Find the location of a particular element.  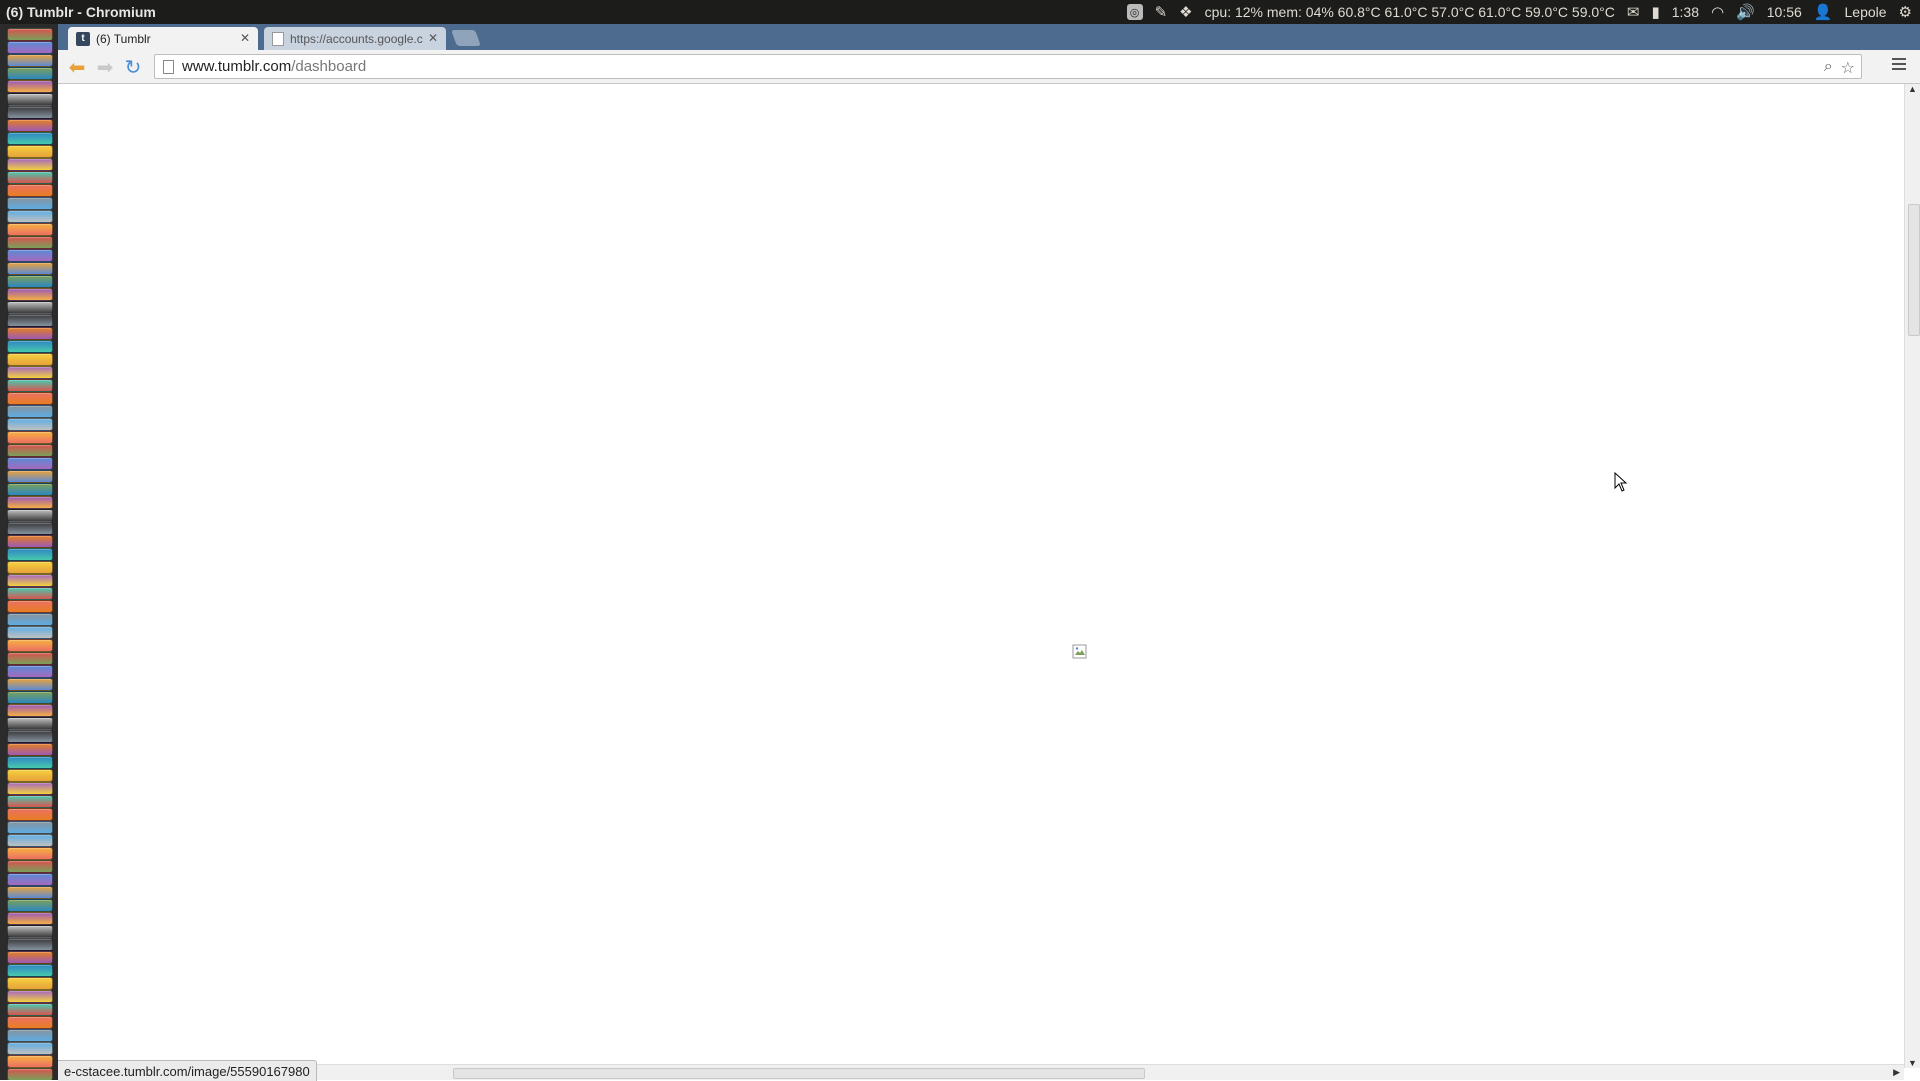

back-button: ⬅ is located at coordinates (77, 67).